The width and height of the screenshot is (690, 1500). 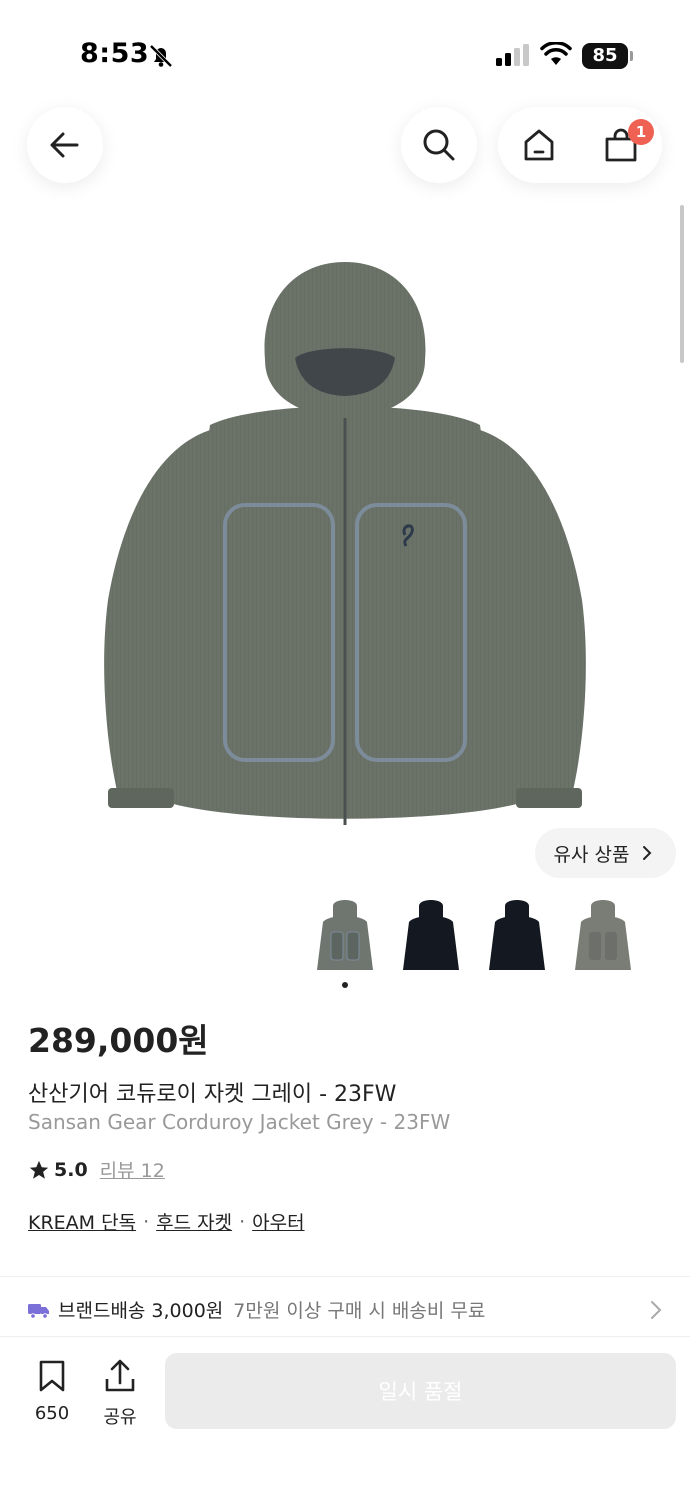 I want to click on save-count: 650, so click(x=52, y=1413).